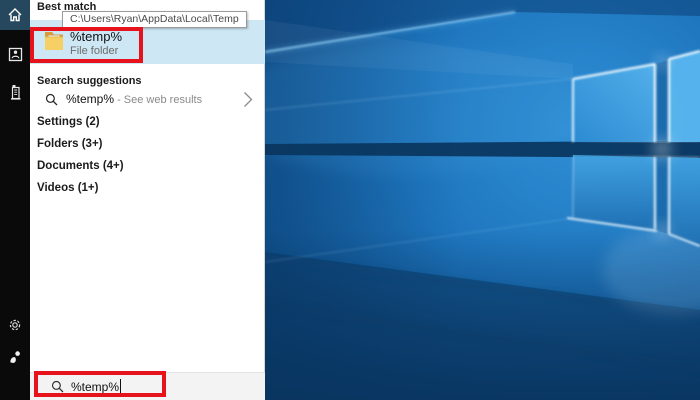 Image resolution: width=700 pixels, height=400 pixels. What do you see at coordinates (147, 386) in the screenshot?
I see `search-input: %temp%` at bounding box center [147, 386].